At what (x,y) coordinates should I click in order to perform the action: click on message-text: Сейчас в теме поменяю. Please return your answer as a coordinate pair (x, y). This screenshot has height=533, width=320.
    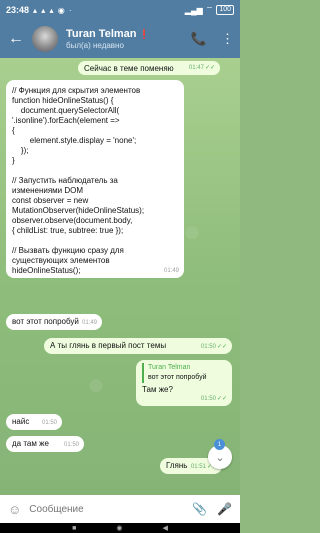
    Looking at the image, I should click on (129, 68).